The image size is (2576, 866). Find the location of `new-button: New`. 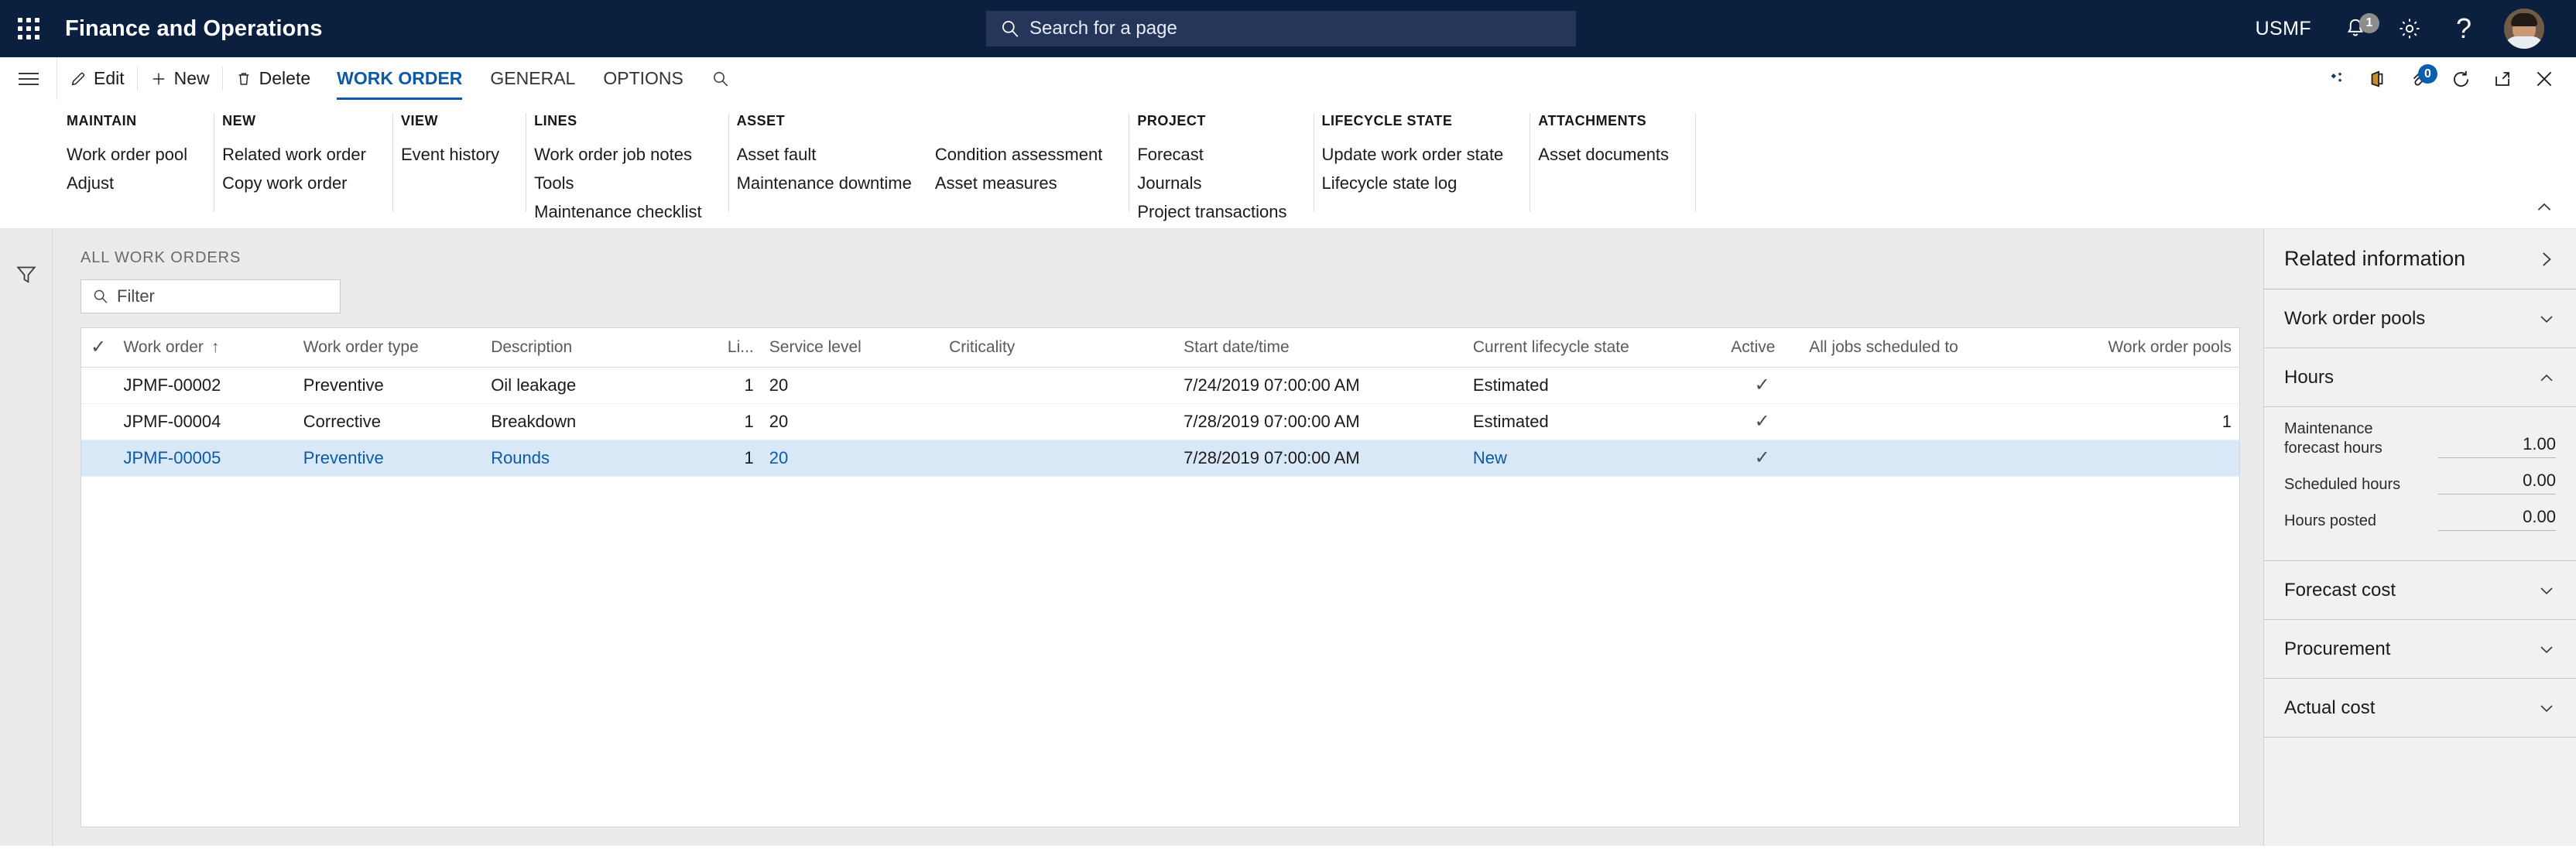

new-button: New is located at coordinates (180, 78).